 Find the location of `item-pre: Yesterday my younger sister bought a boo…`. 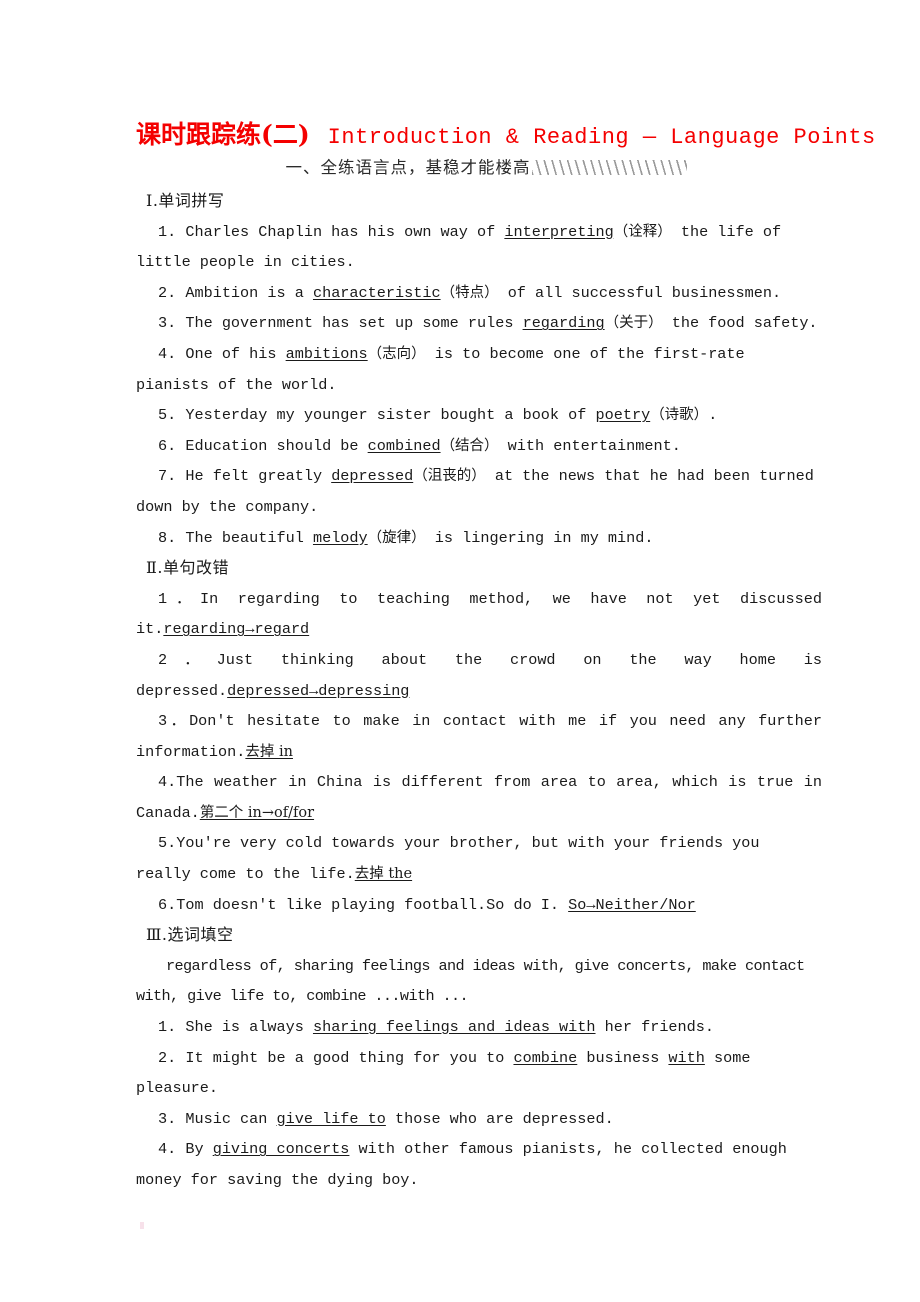

item-pre: Yesterday my younger sister bought a boo… is located at coordinates (390, 415).